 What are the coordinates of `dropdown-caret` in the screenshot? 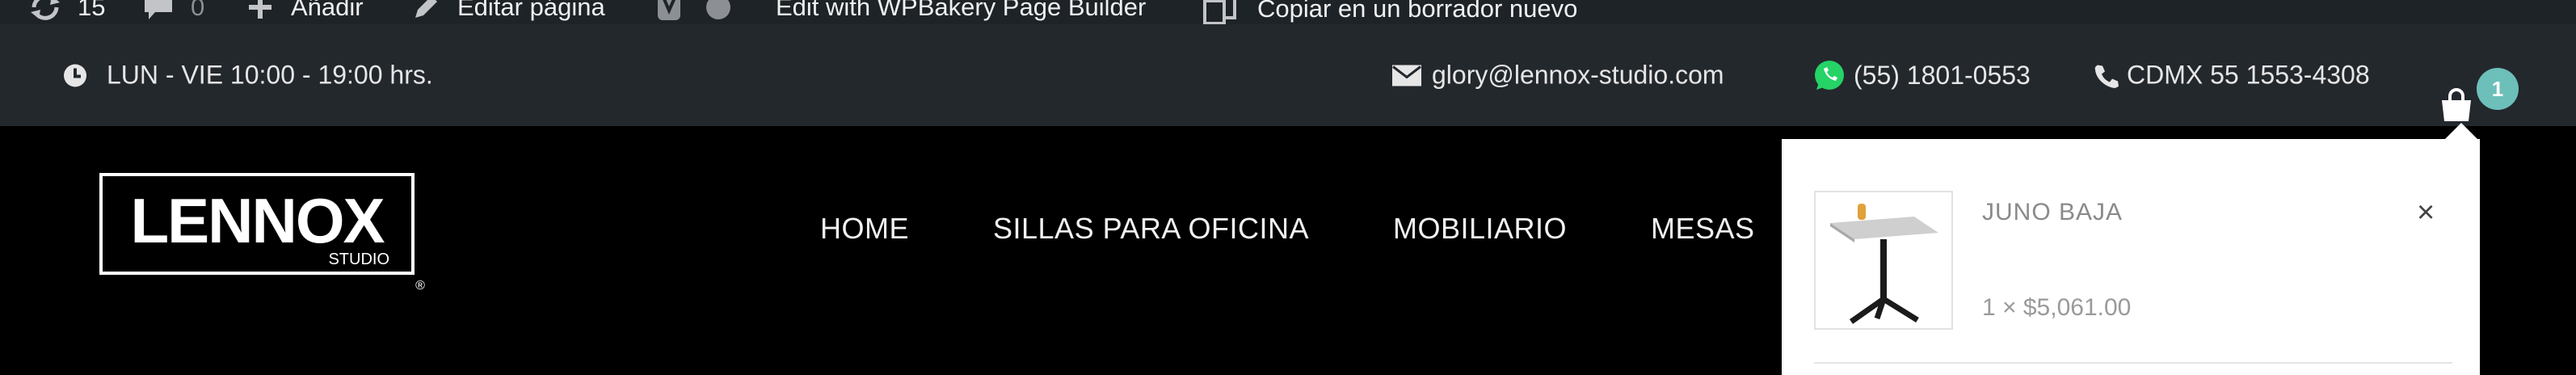 It's located at (2461, 132).